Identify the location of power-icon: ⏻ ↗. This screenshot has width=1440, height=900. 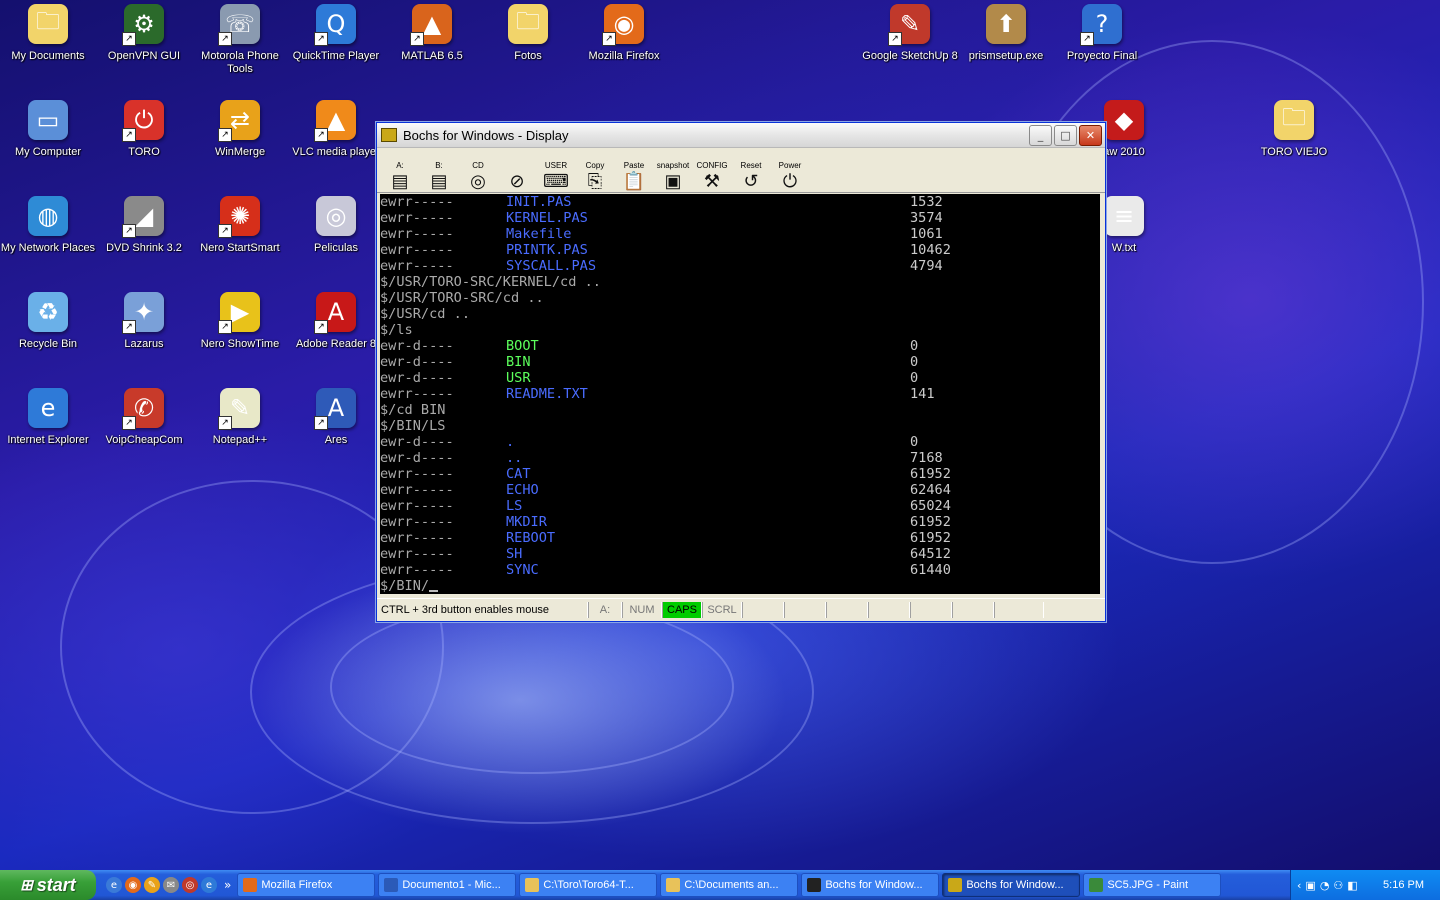
(143, 121).